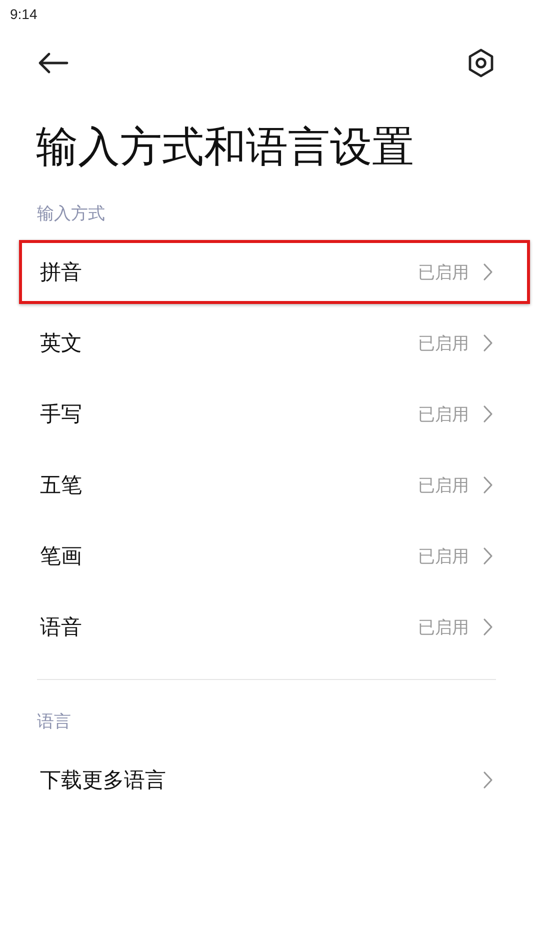 Image resolution: width=533 pixels, height=948 pixels. Describe the element at coordinates (53, 63) in the screenshot. I see `back-icon` at that location.